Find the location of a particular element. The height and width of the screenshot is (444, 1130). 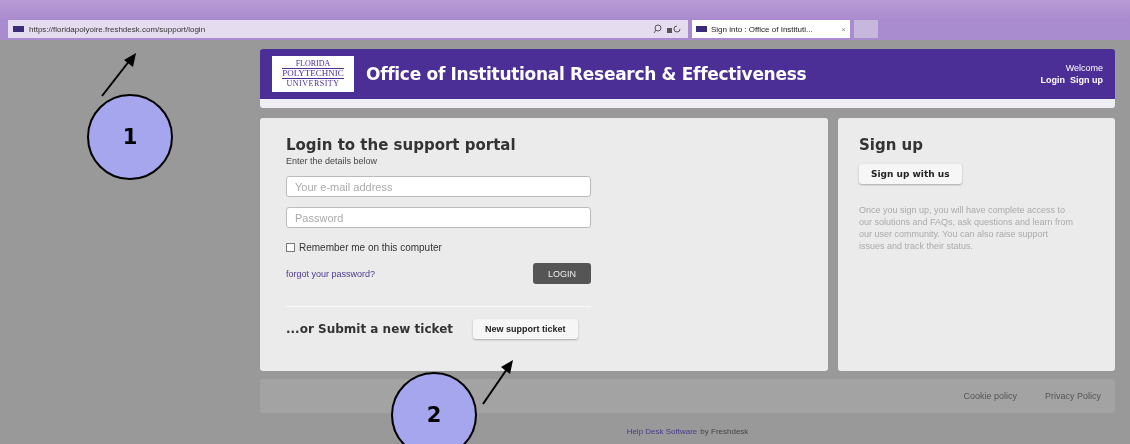

remember-label: Remember me on this computer is located at coordinates (370, 247).